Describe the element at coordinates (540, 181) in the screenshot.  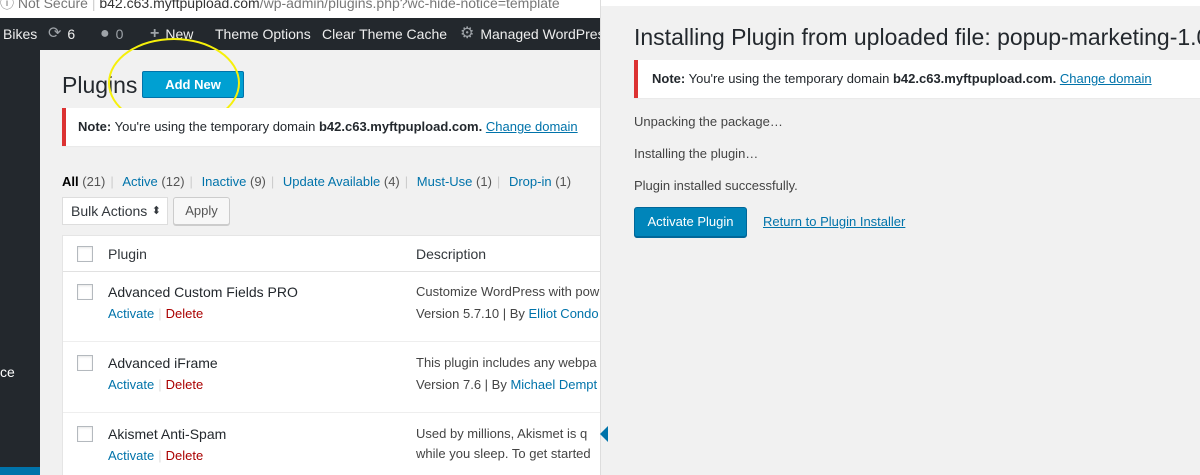
I see `filter-drop-in: Drop-in (1)` at that location.